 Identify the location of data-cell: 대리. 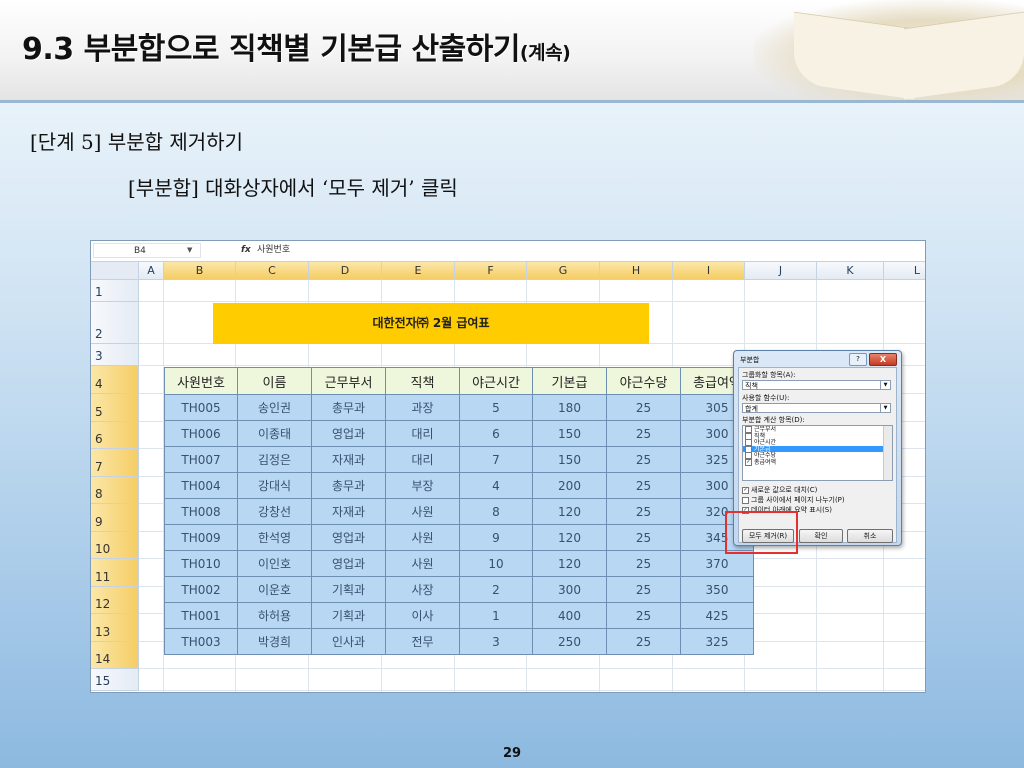
(422, 433).